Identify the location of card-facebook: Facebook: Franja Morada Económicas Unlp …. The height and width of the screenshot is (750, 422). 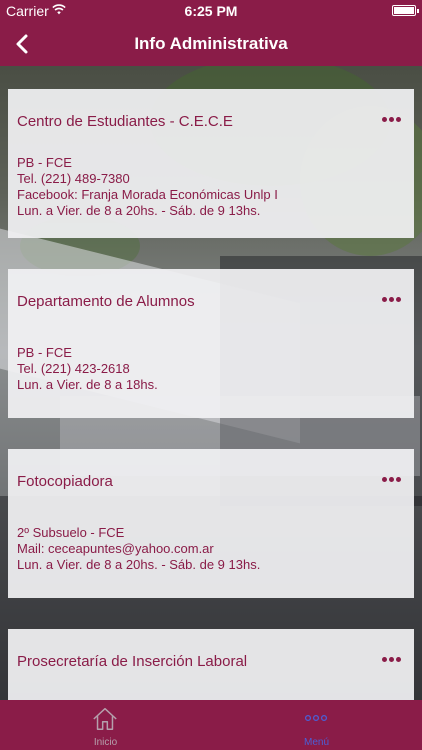
(147, 194).